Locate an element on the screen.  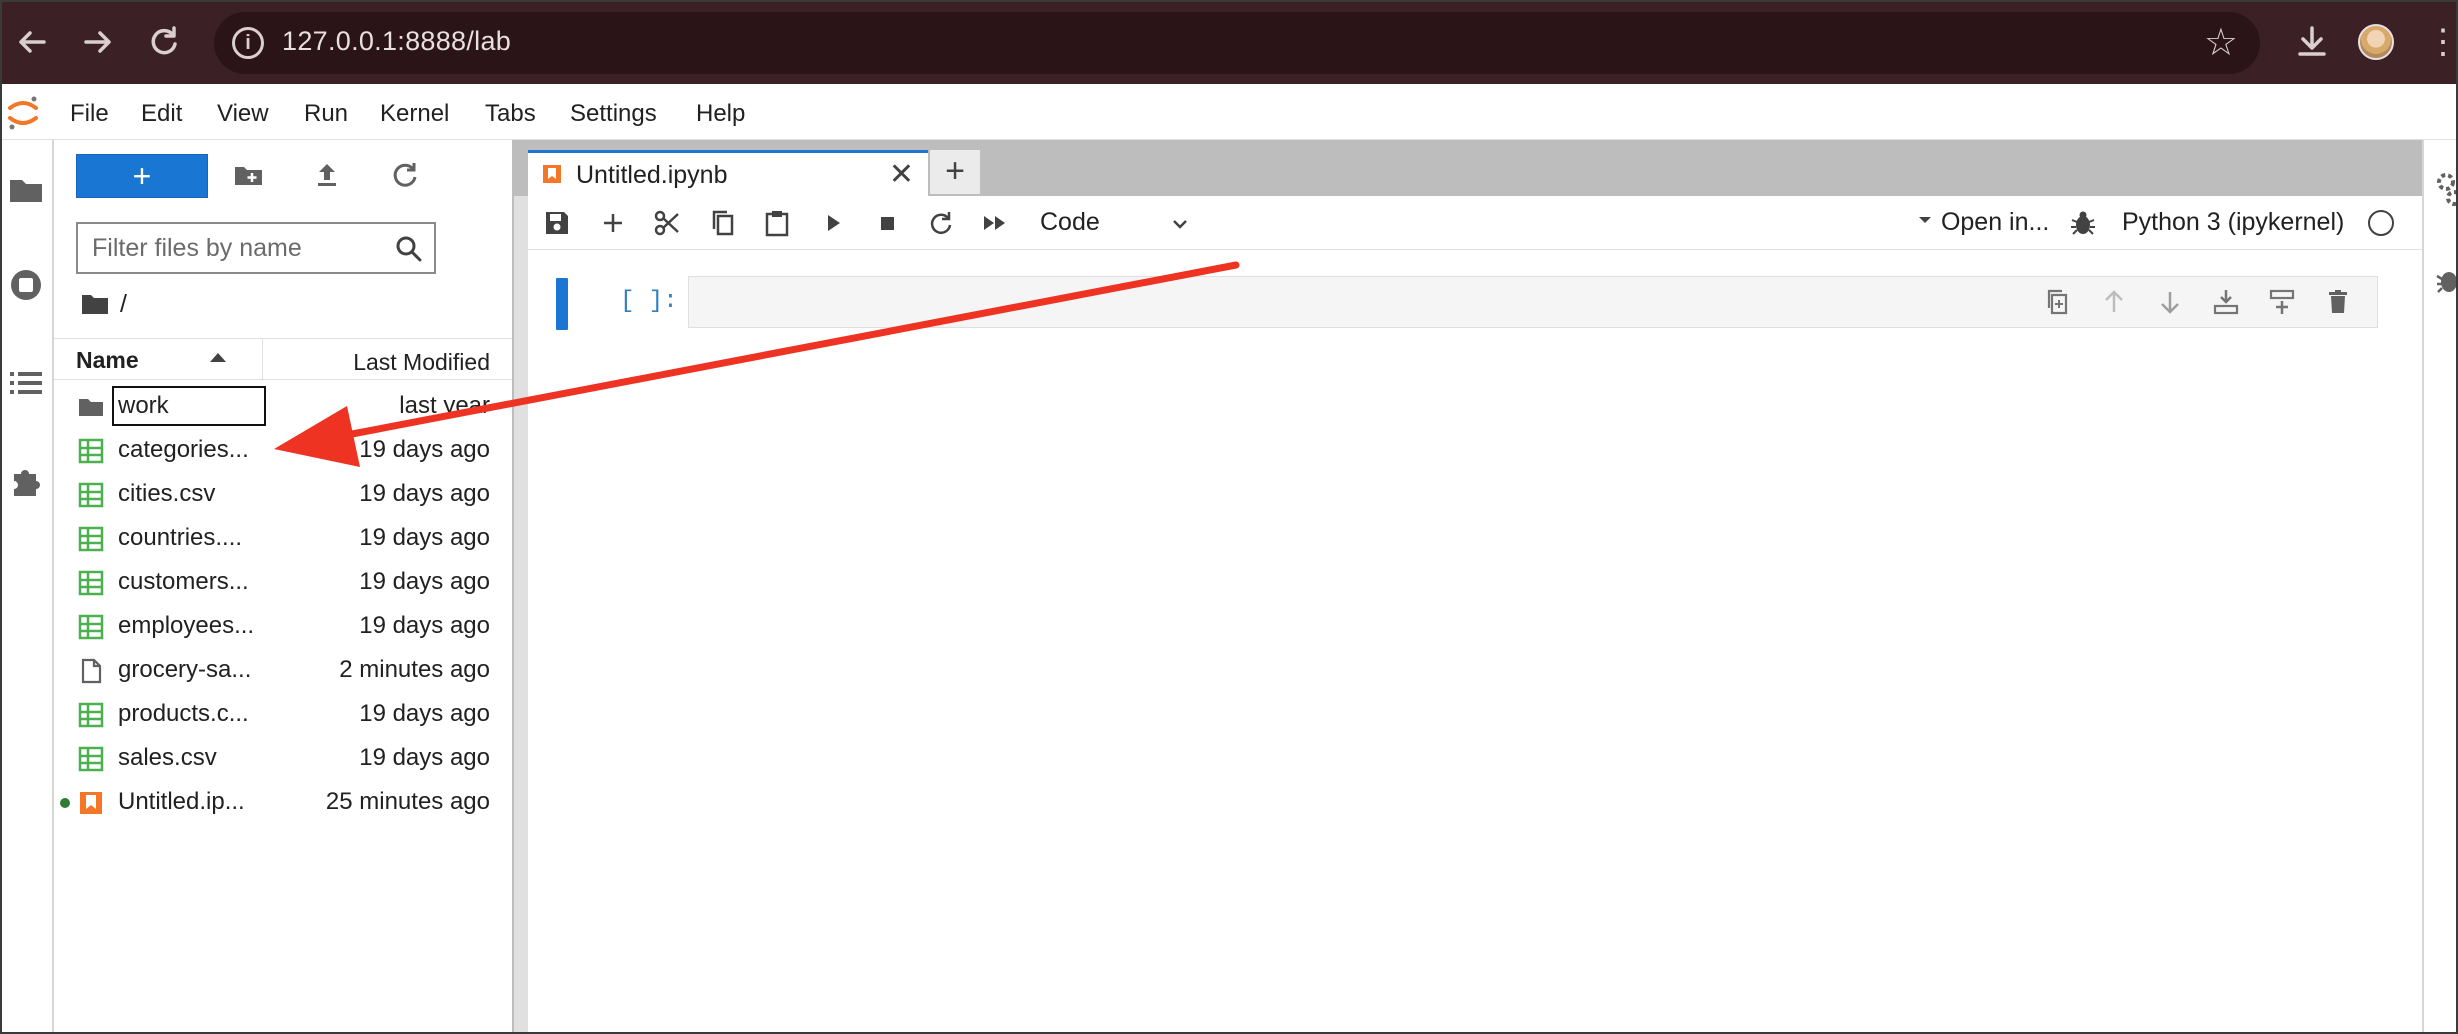
stop-kernel-icon is located at coordinates (887, 223).